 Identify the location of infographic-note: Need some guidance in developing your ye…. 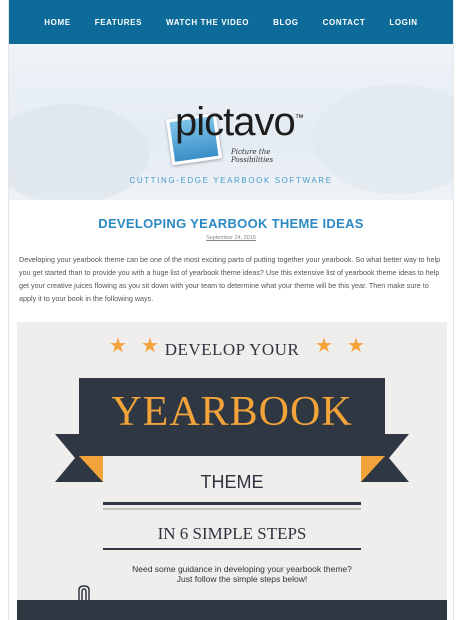
(242, 574).